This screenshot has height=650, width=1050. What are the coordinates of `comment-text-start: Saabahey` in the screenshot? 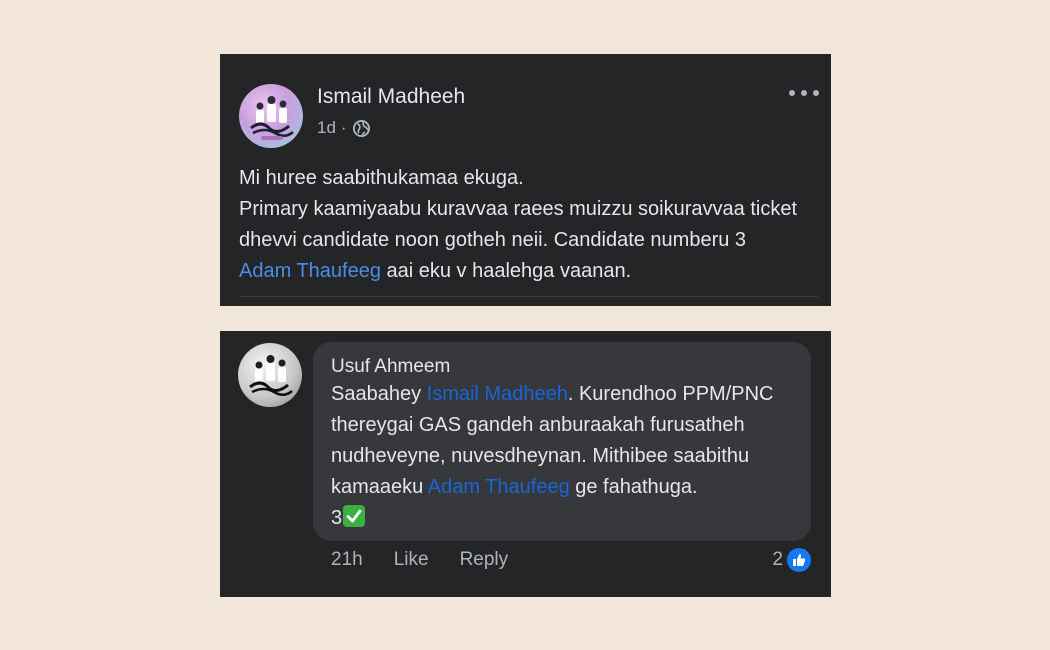 It's located at (379, 394).